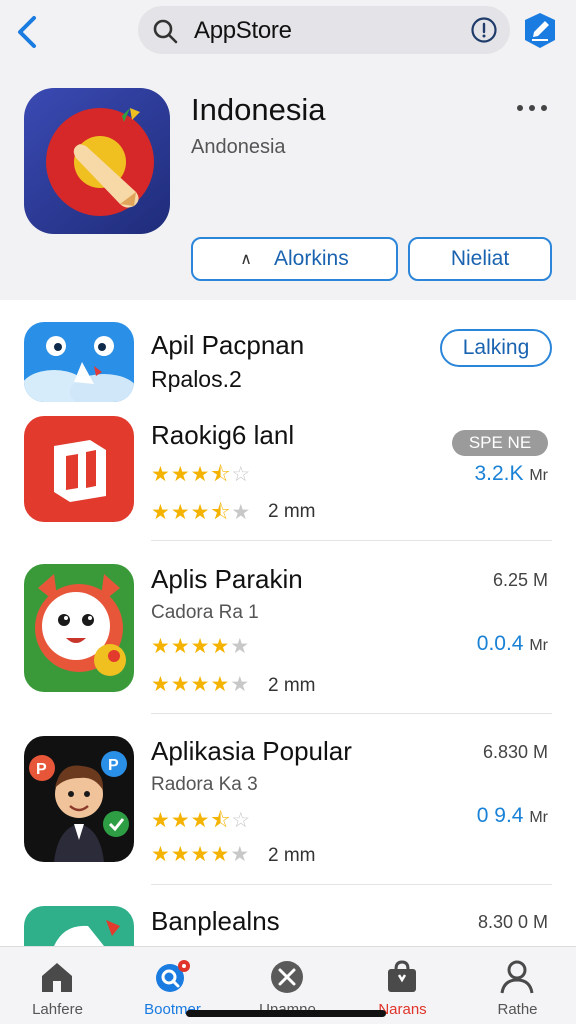 This screenshot has height=1024, width=576. Describe the element at coordinates (246, 259) in the screenshot. I see `caret-up-icon: ∧` at that location.